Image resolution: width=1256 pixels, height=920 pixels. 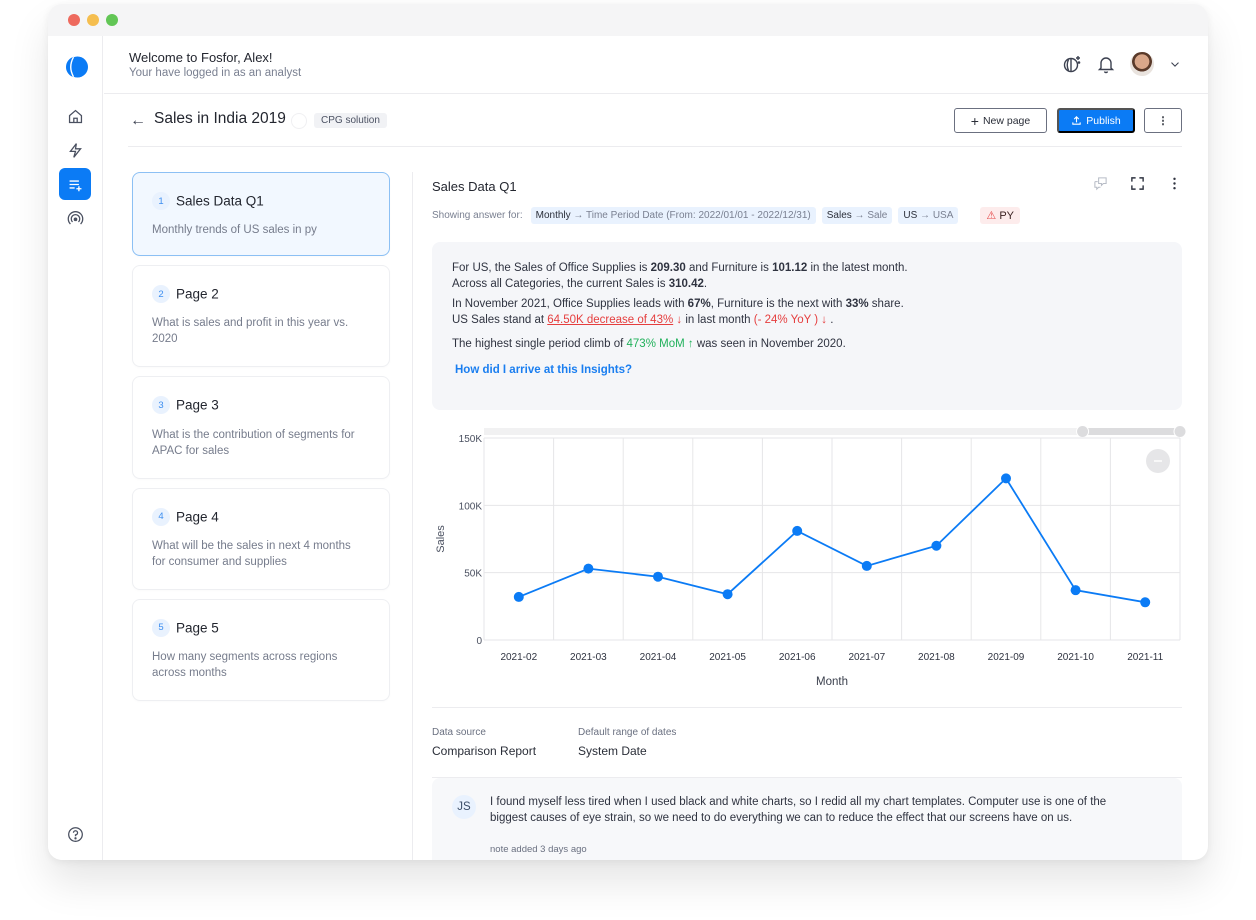 What do you see at coordinates (727, 657) in the screenshot?
I see `x-tick-label: 2021-05` at bounding box center [727, 657].